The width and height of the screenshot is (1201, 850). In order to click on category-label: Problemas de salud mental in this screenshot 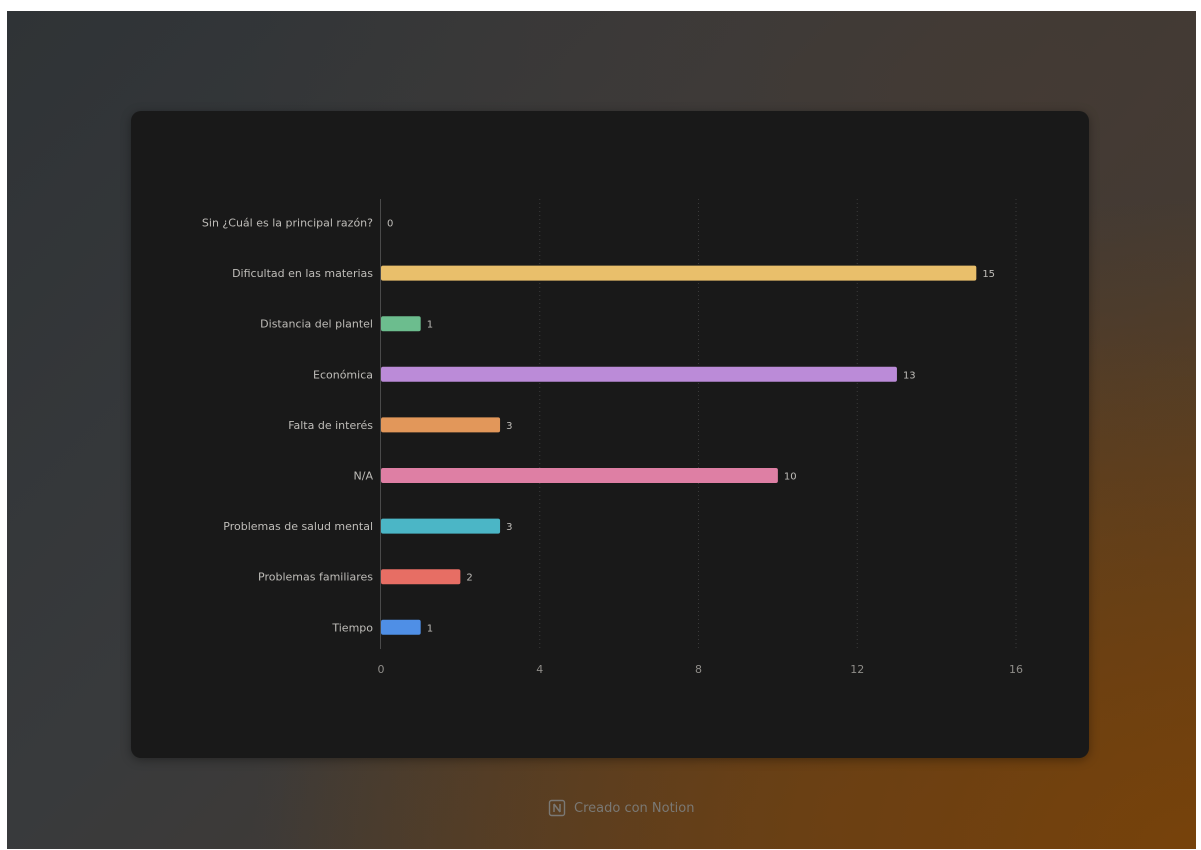, I will do `click(298, 526)`.